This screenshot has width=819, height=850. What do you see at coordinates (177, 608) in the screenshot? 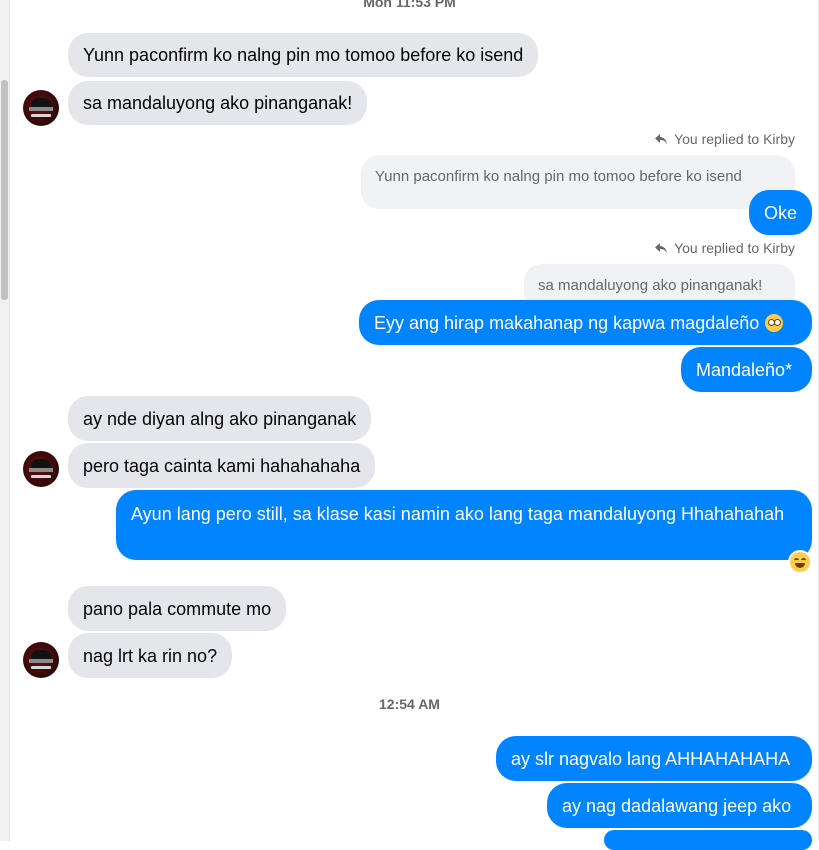
I see `incoming-message: pano pala commute mo` at bounding box center [177, 608].